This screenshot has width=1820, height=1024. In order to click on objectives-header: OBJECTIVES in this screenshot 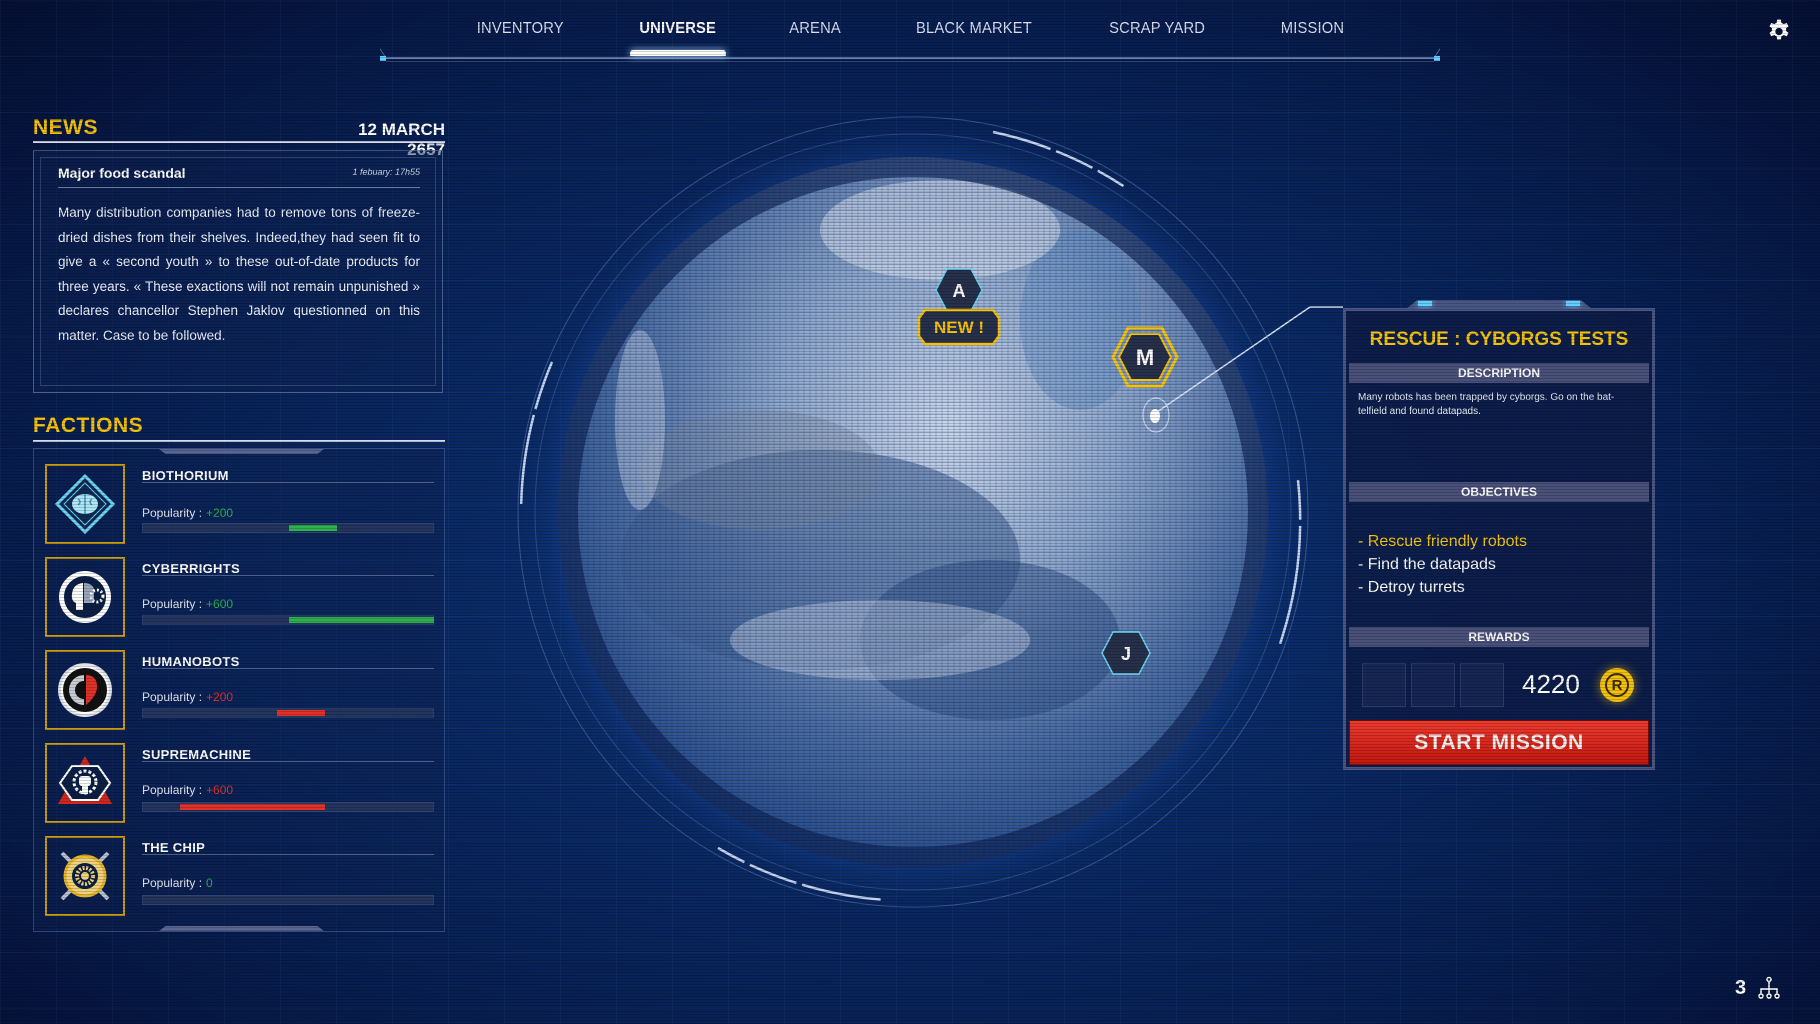, I will do `click(1499, 492)`.